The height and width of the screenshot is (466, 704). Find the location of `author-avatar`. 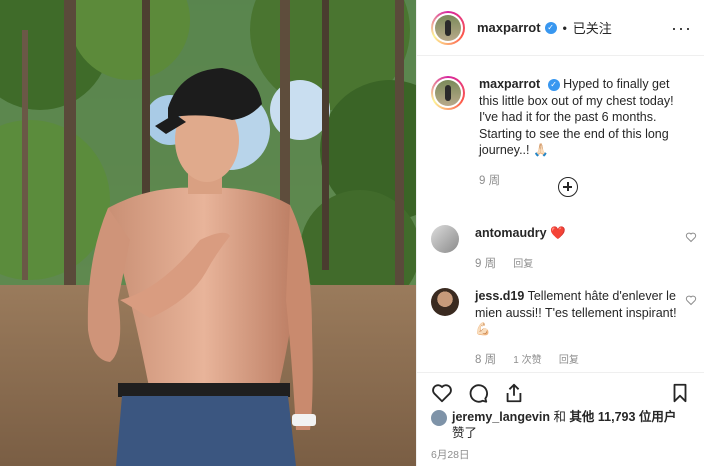

author-avatar is located at coordinates (448, 27).